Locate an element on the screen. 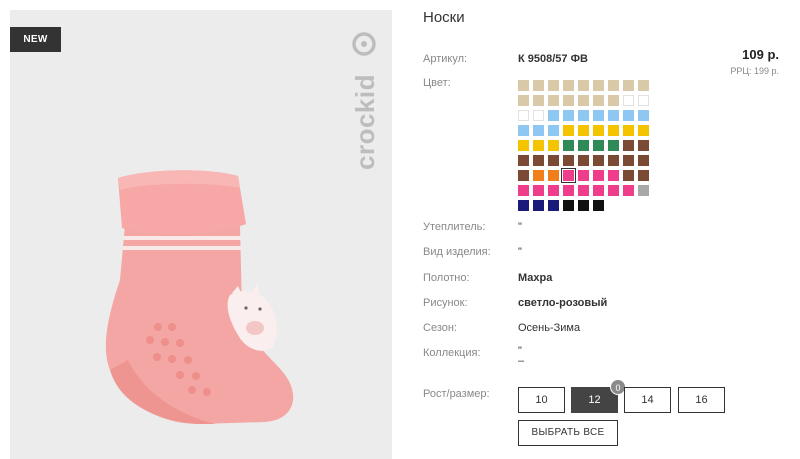  spec-label-season: Сезон: is located at coordinates (440, 328).